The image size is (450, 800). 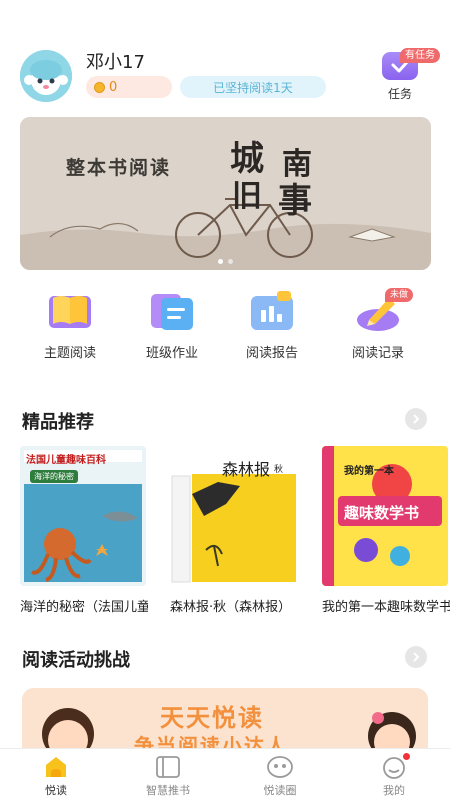 What do you see at coordinates (168, 790) in the screenshot?
I see `tab-label: 智慧推书` at bounding box center [168, 790].